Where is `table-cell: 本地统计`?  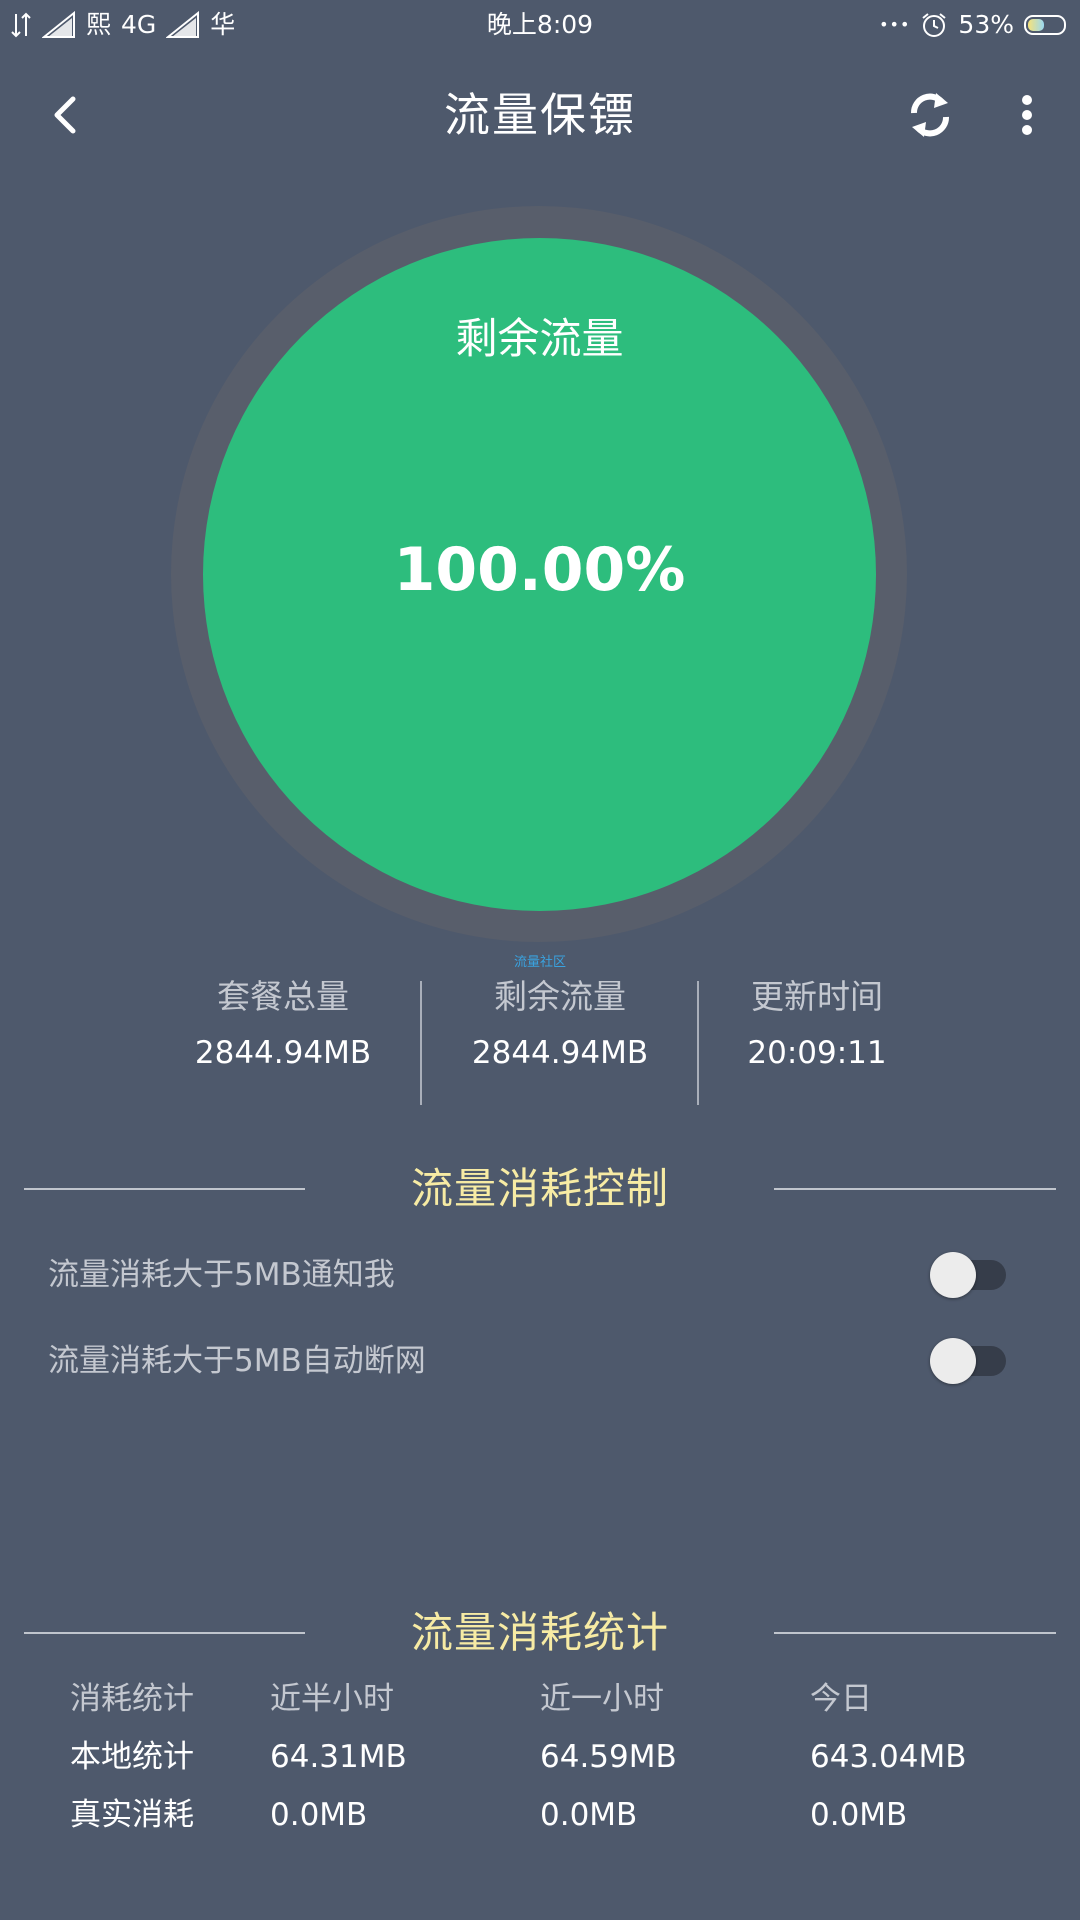 table-cell: 本地统计 is located at coordinates (132, 1757).